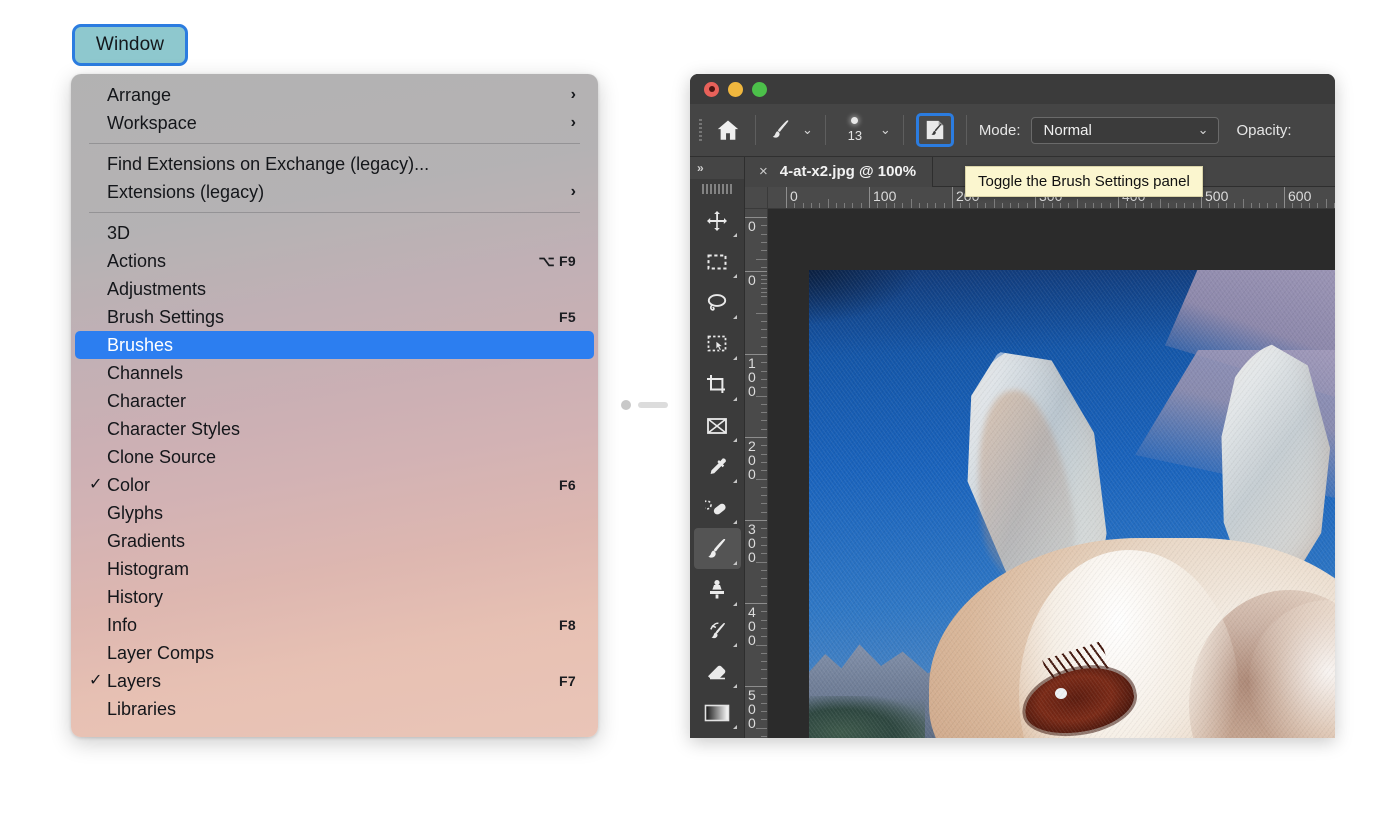 The image size is (1400, 824). Describe the element at coordinates (717, 466) in the screenshot. I see `eyedropper-tool` at that location.